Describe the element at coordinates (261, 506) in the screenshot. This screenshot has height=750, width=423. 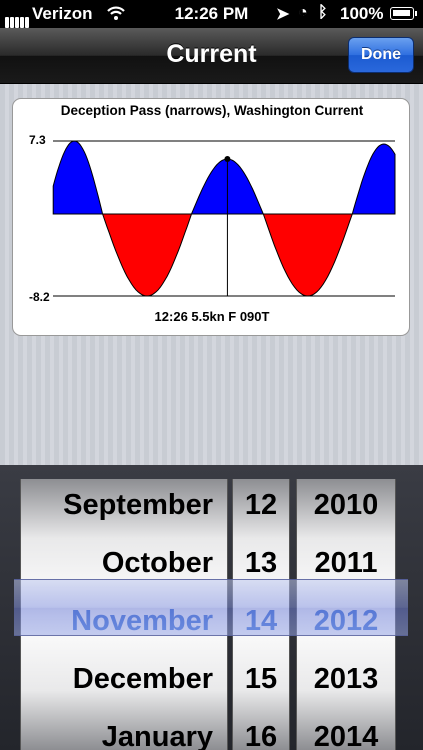
I see `day-option: 12` at that location.